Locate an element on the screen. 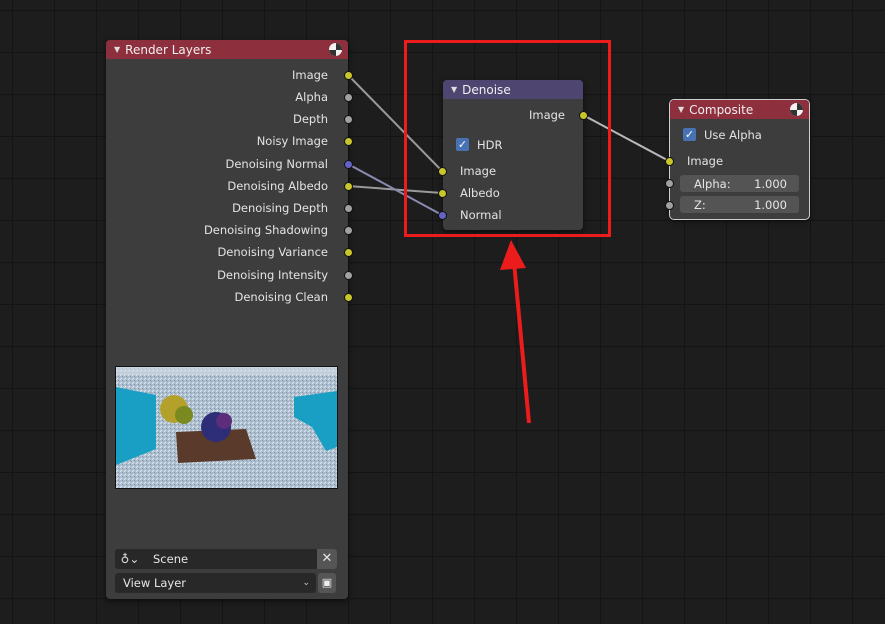 The height and width of the screenshot is (624, 885). view-layer-selector: View Layer ⌄ is located at coordinates (215, 583).